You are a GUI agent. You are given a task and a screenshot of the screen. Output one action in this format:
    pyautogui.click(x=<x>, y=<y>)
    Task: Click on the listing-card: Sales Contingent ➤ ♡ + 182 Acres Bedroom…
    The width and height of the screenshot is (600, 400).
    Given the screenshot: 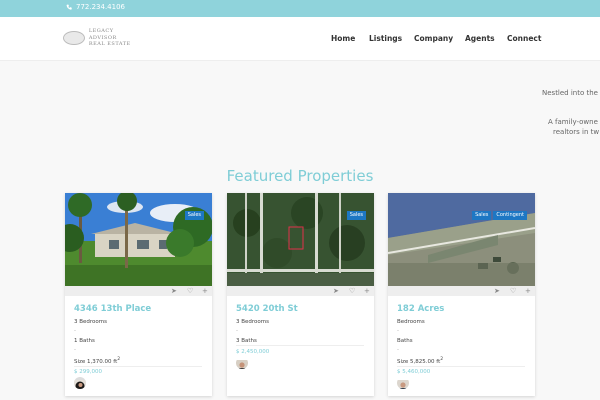 What is the action you would take?
    pyautogui.click(x=461, y=294)
    